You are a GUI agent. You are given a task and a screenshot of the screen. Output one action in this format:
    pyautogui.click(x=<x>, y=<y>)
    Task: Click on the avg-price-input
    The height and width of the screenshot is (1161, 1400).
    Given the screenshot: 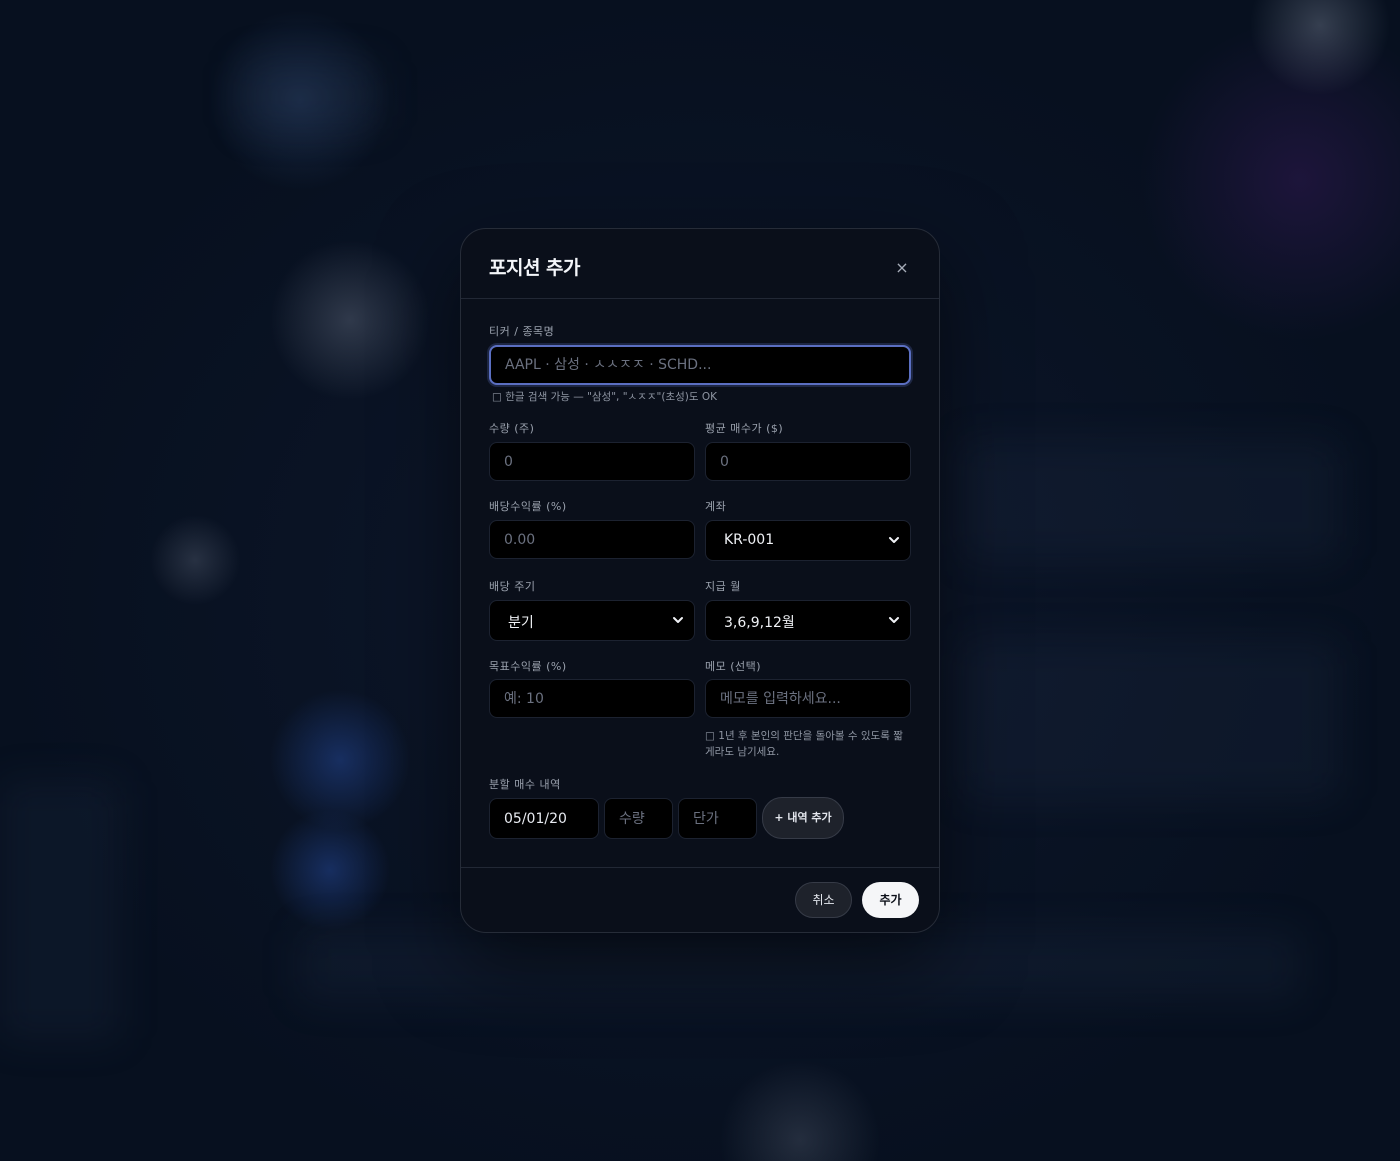 What is the action you would take?
    pyautogui.click(x=808, y=461)
    